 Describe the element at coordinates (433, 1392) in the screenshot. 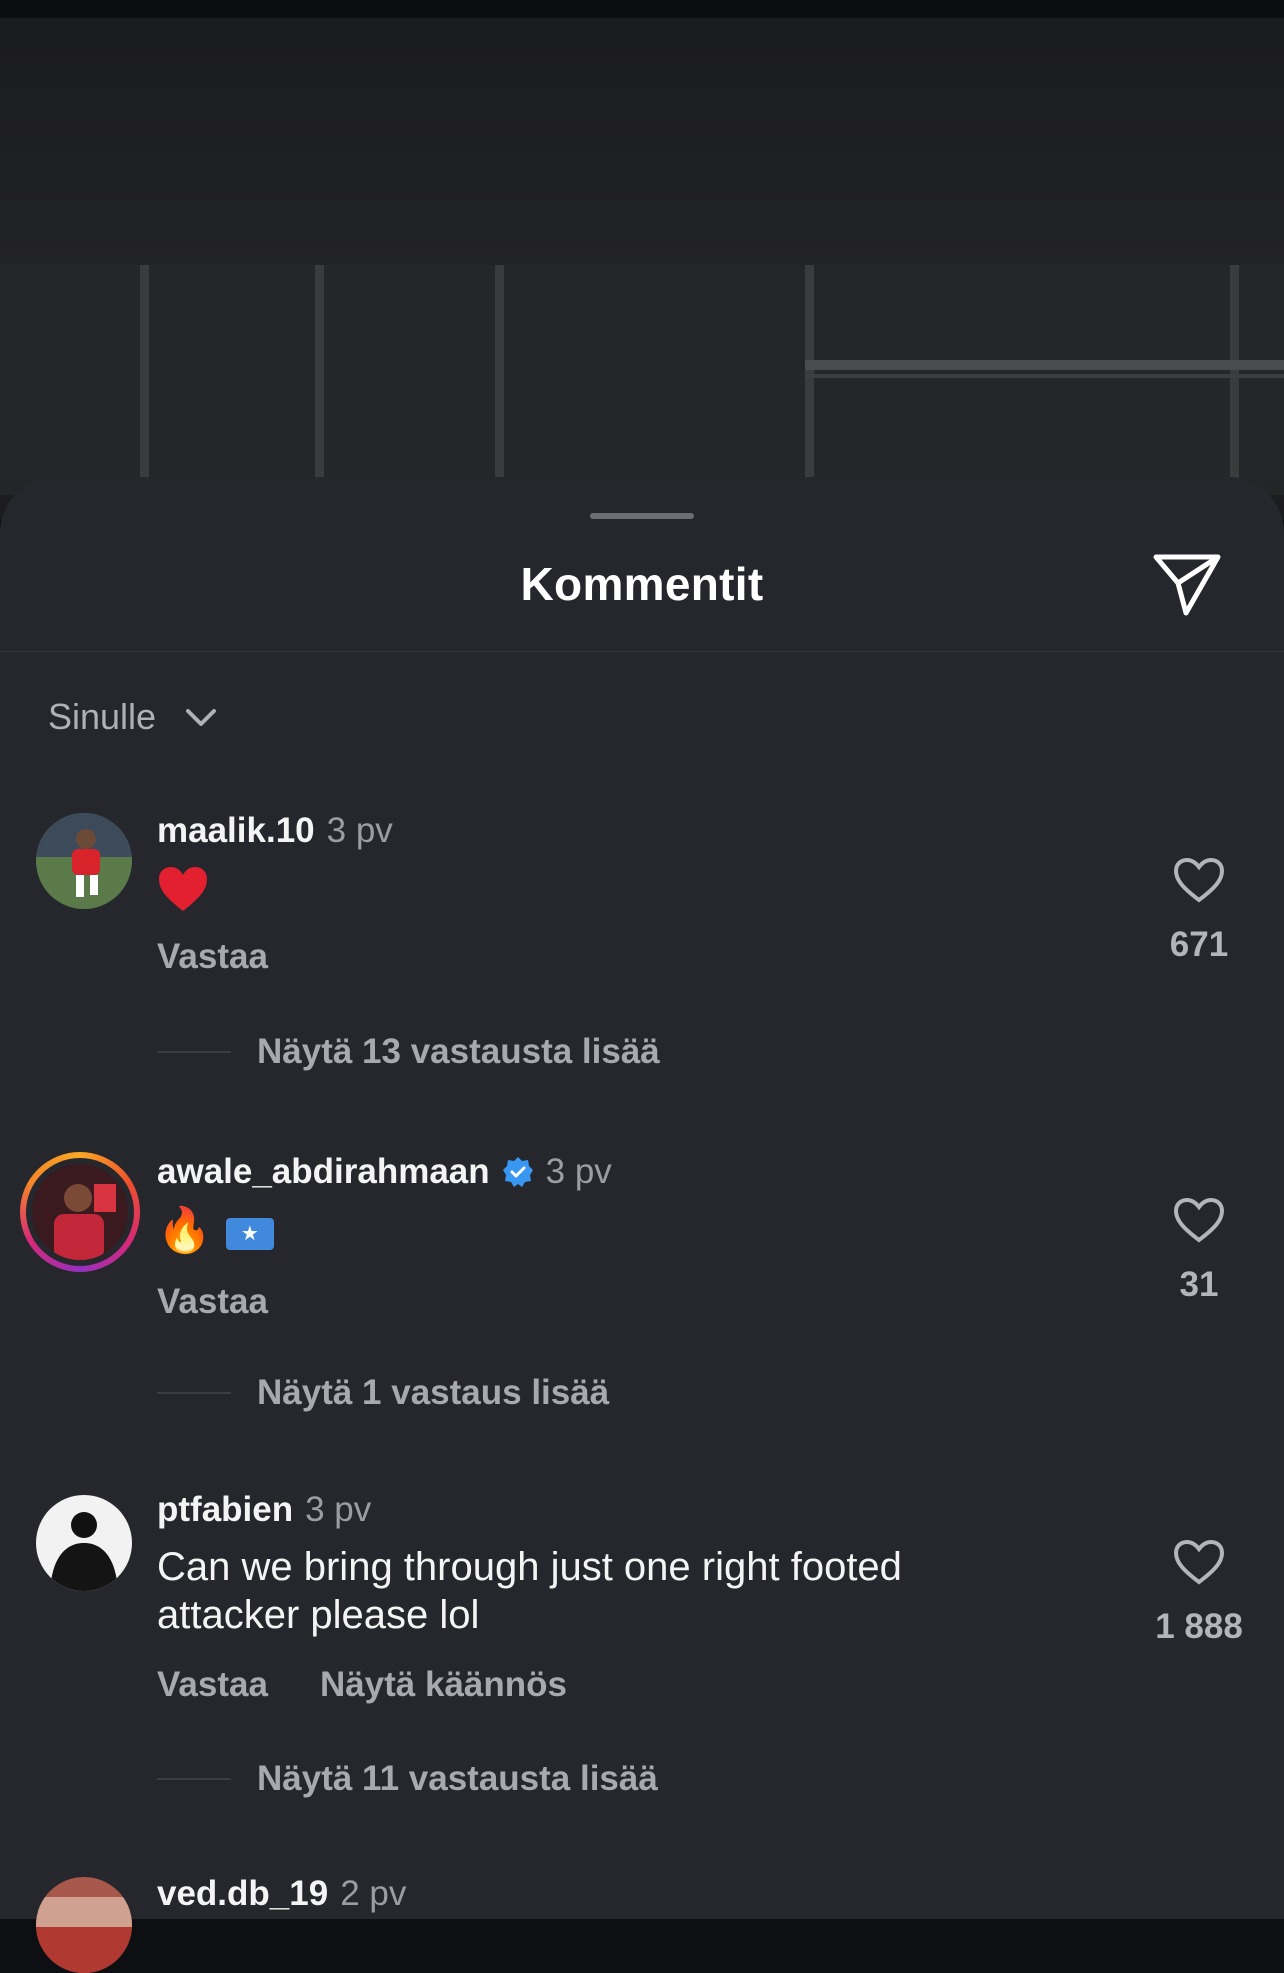

I see `view-replies-label: Näytä 1 vastaus lisää` at that location.